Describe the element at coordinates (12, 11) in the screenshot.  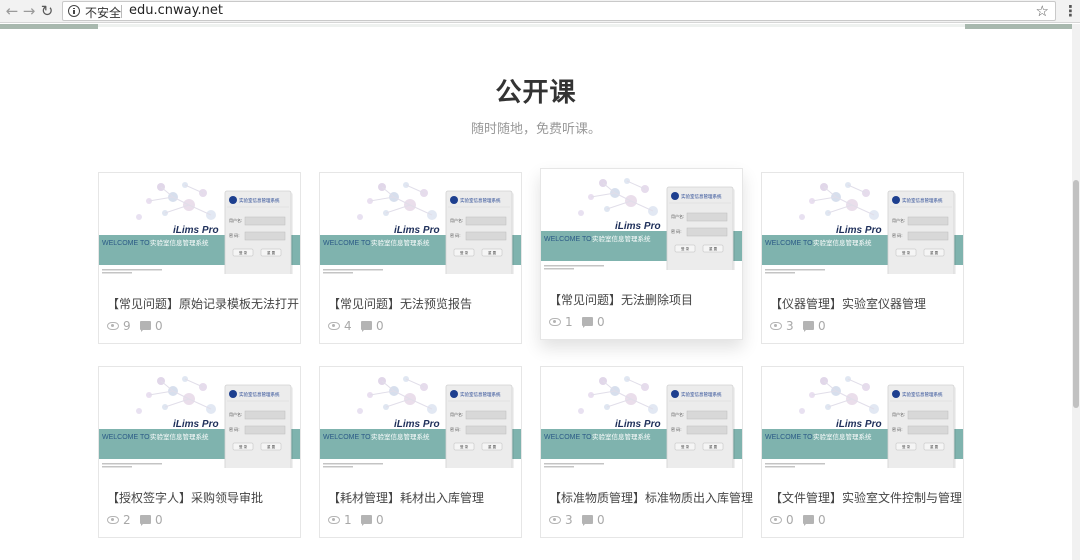
I see `back-arrow-icon: ←` at that location.